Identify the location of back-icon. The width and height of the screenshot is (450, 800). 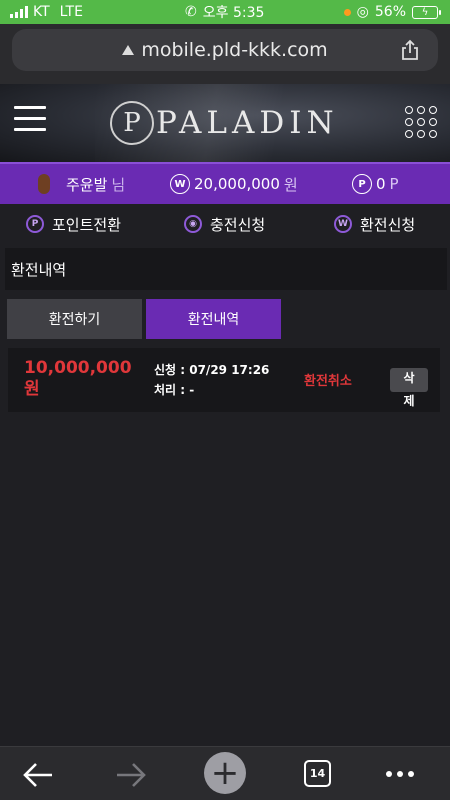
(38, 775).